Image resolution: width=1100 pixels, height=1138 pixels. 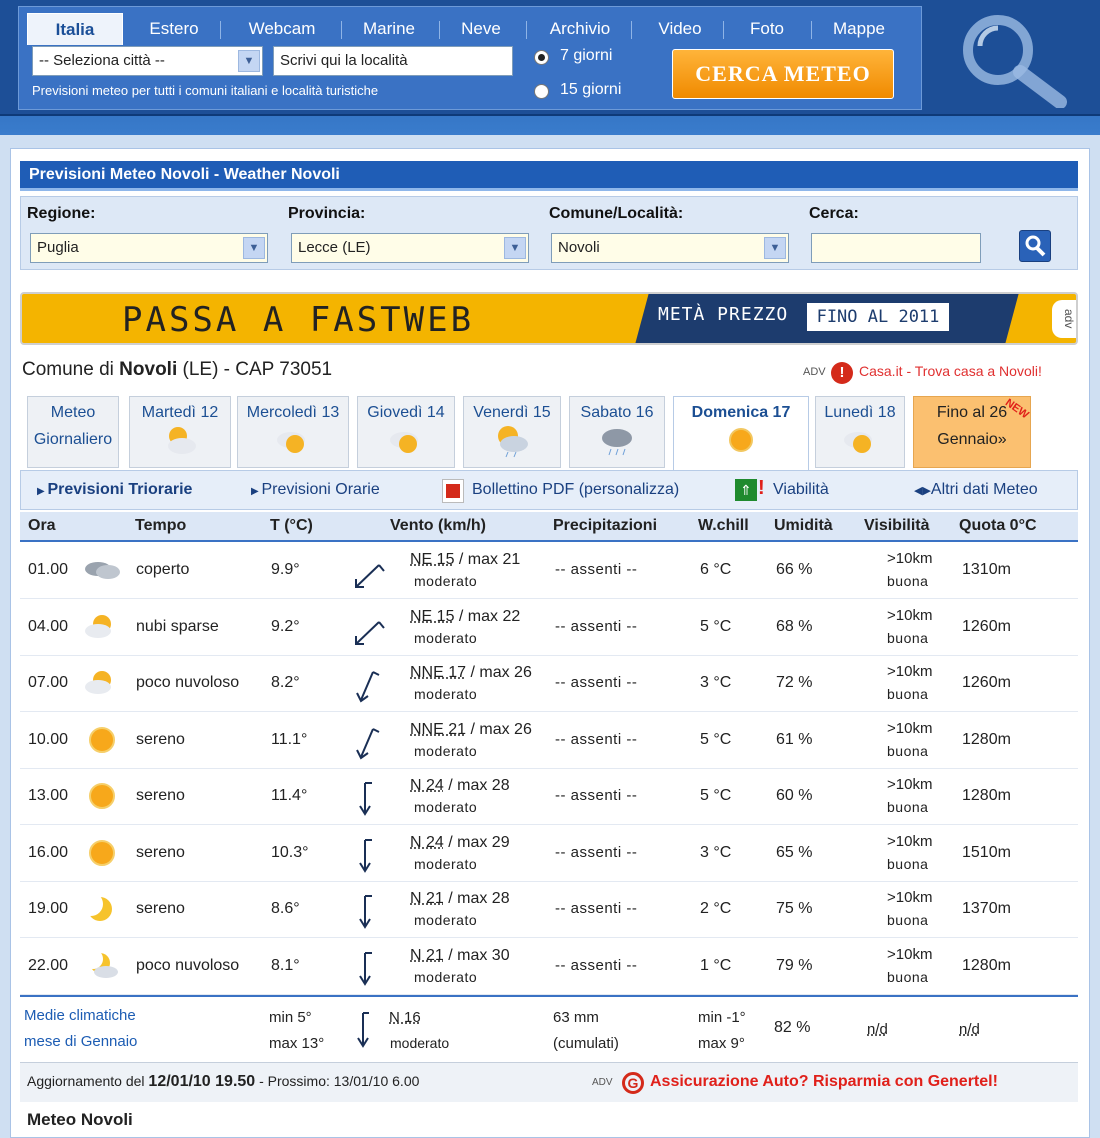 I want to click on tab-domenica-17: Domenica 17, so click(x=741, y=434).